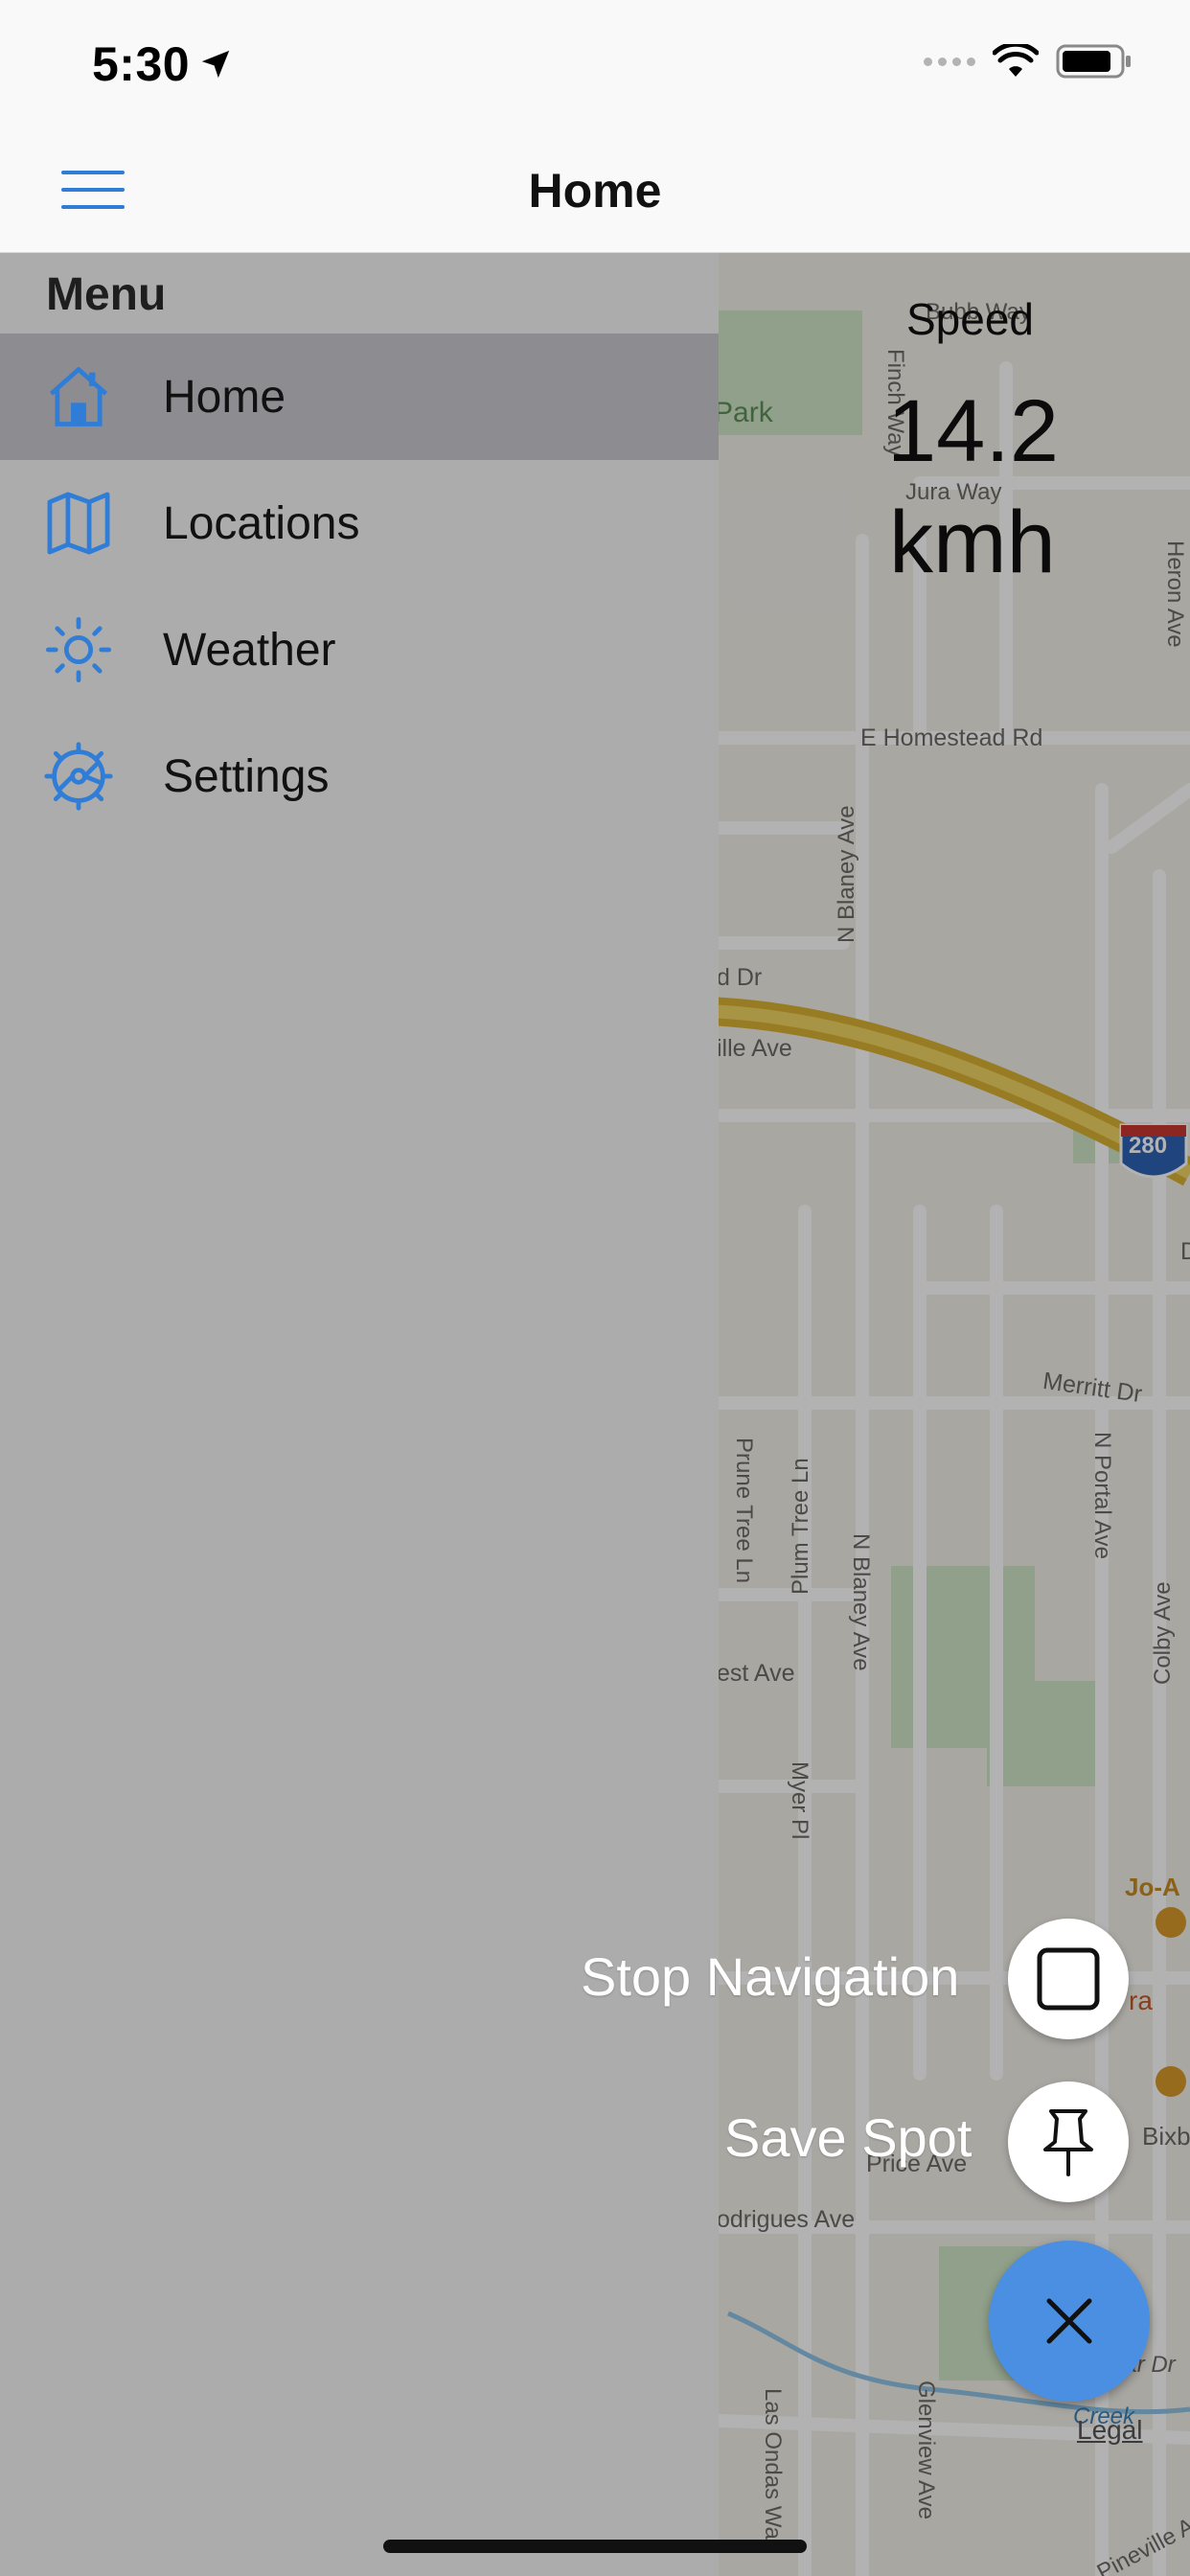 This screenshot has height=2576, width=1190. What do you see at coordinates (107, 294) in the screenshot?
I see `menu-header: Menu` at bounding box center [107, 294].